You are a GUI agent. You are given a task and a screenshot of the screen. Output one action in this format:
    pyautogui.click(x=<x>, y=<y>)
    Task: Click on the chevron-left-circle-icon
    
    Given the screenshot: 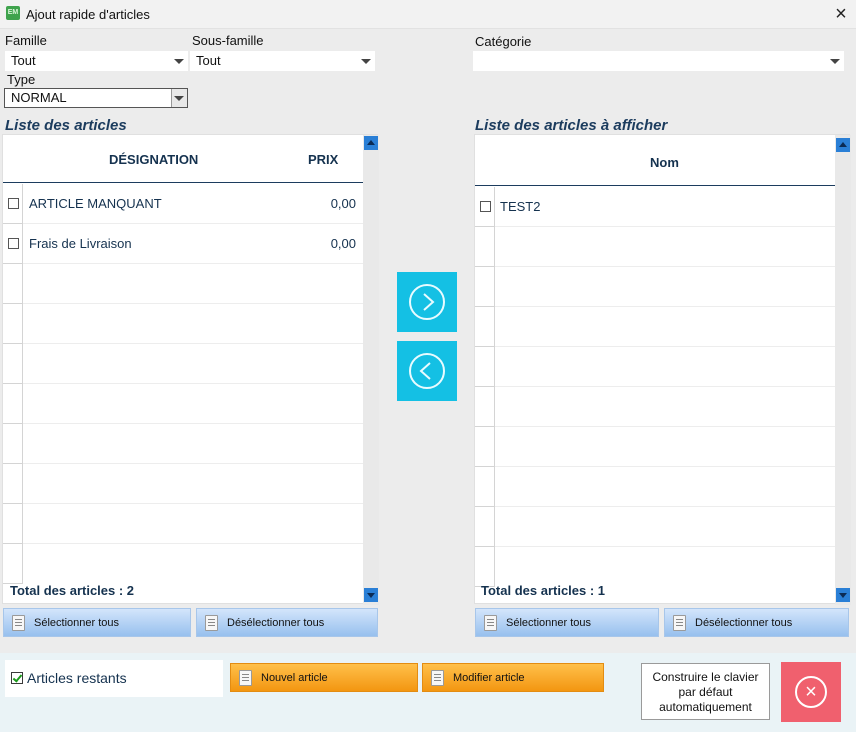 What is the action you would take?
    pyautogui.click(x=425, y=371)
    